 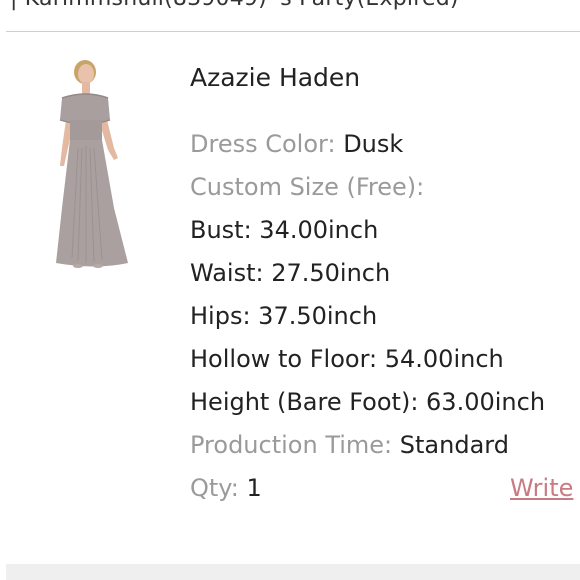 I want to click on dress-color-value: Dusk, so click(x=373, y=144).